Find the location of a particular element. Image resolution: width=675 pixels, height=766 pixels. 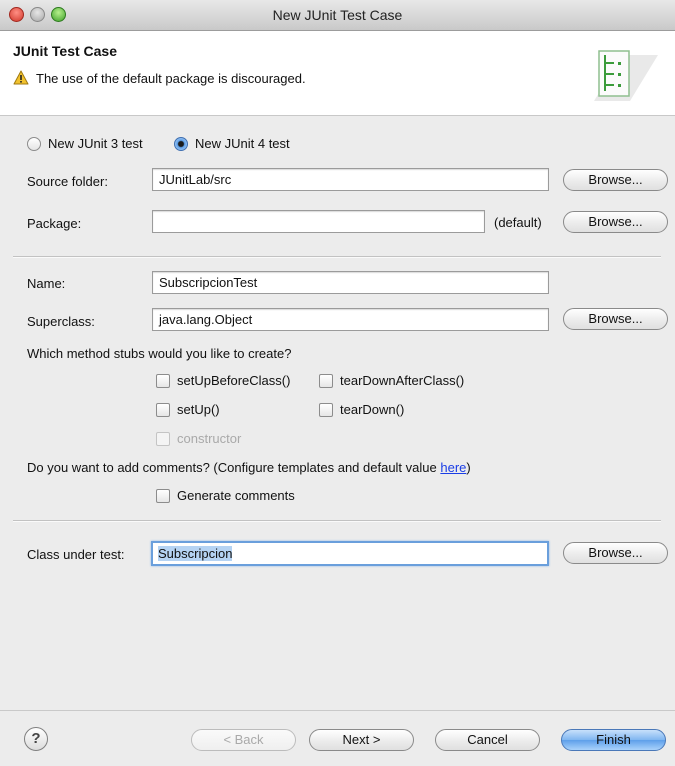

window-title: New JUnit Test Case is located at coordinates (337, 15).